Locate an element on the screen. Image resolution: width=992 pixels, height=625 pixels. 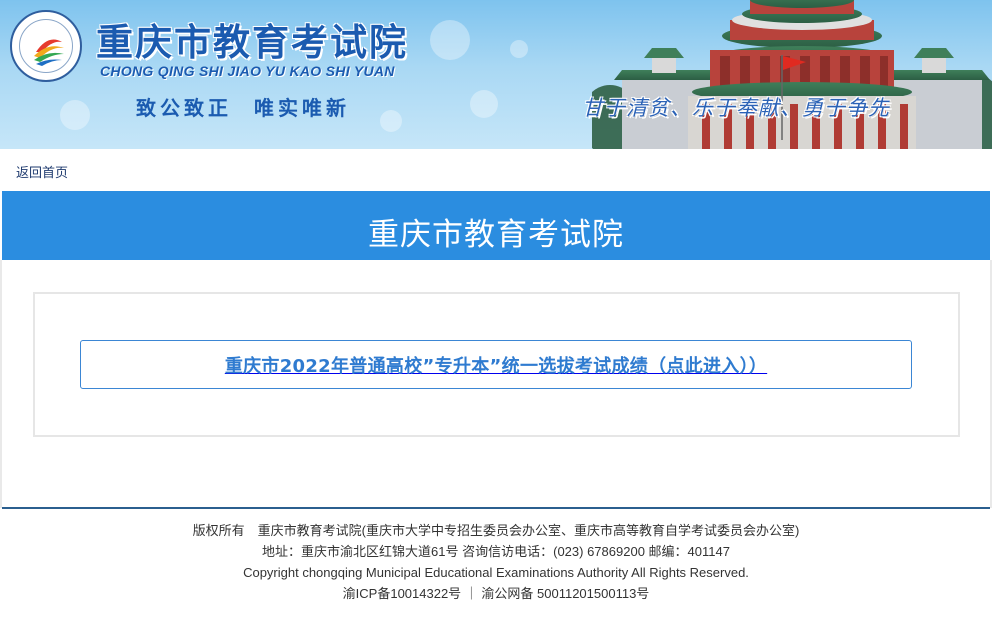
site-title-english: CHONG QING SHI JIAO YU KAO SHI YUAN is located at coordinates (247, 71).